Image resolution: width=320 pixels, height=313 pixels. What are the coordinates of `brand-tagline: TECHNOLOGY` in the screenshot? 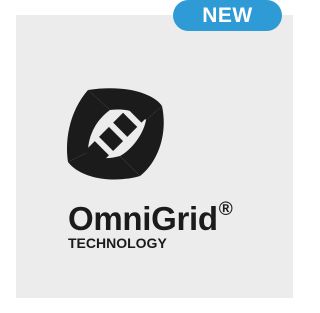 It's located at (117, 243).